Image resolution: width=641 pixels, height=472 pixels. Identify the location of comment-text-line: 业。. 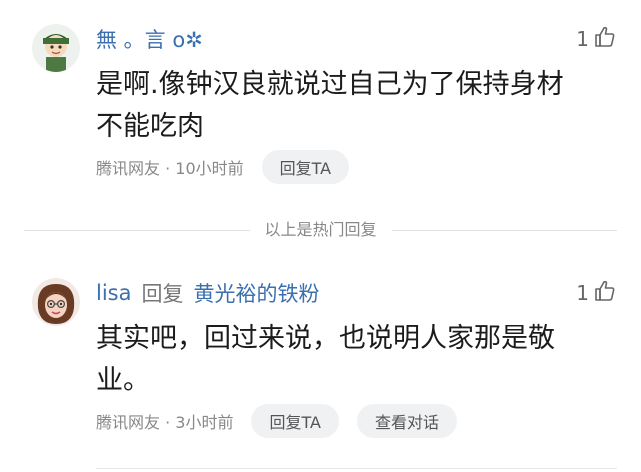
(123, 380).